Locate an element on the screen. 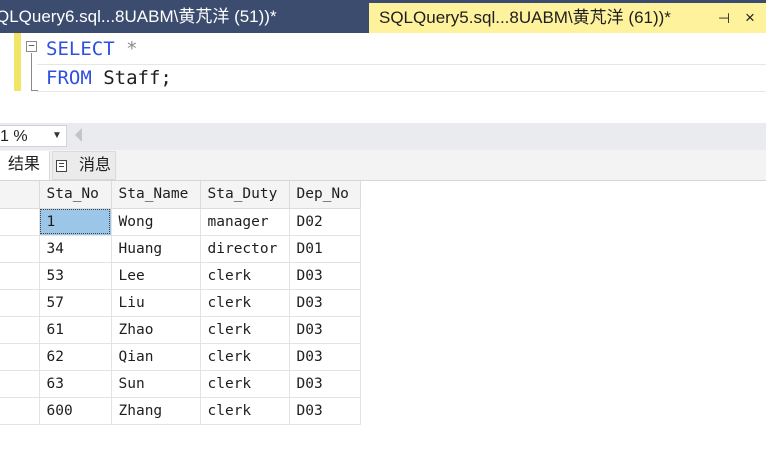  operator-star: * is located at coordinates (132, 49).